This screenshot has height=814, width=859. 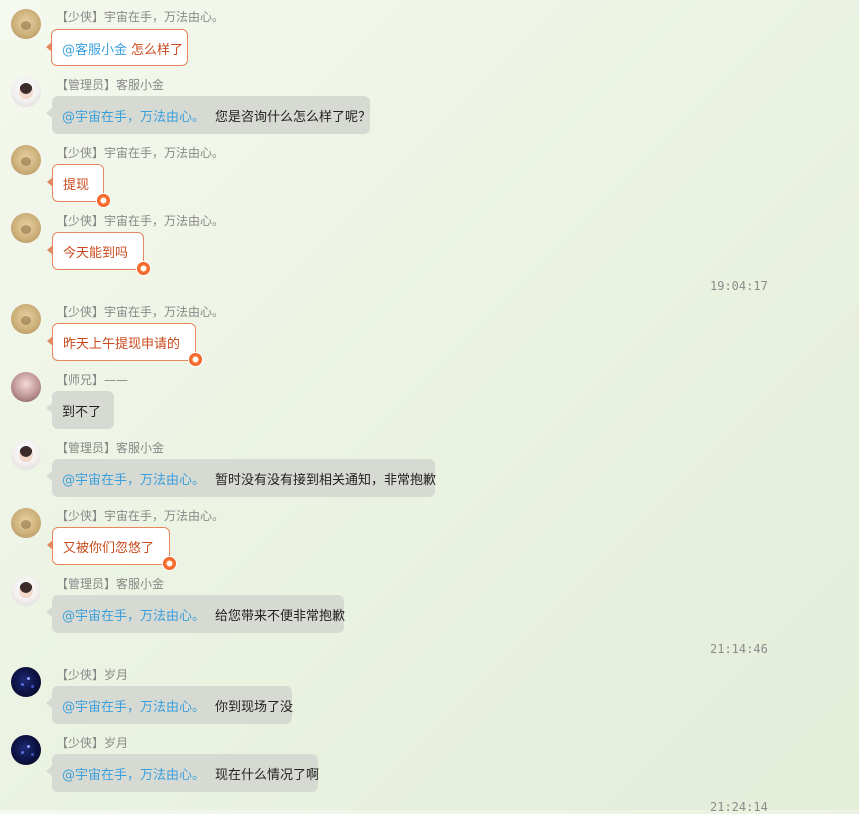 What do you see at coordinates (157, 50) in the screenshot?
I see `message-text: 怎么样了` at bounding box center [157, 50].